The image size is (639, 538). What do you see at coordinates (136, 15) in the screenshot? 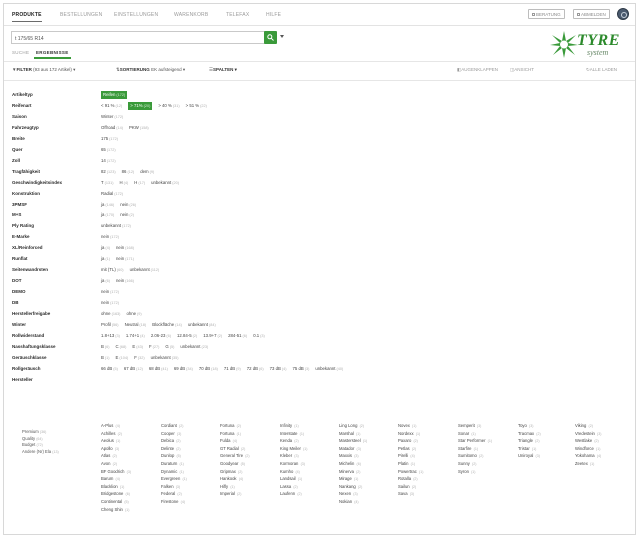
I see `nav-einstellungen: EINSTELLUNGEN` at bounding box center [136, 15].